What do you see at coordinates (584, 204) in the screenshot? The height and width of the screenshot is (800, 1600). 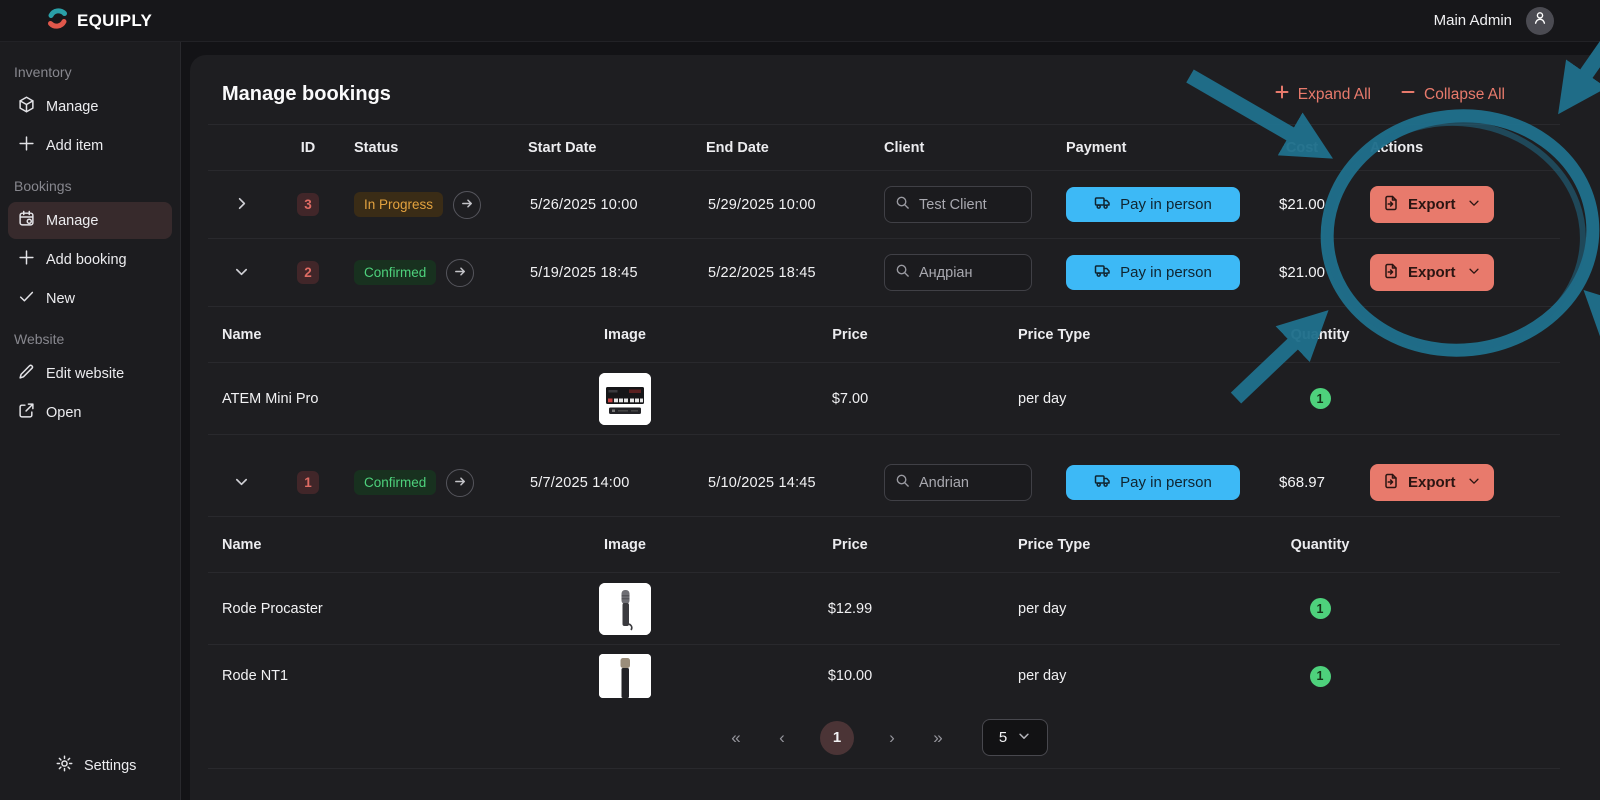 I see `start-date-cell: 5/26/2025 10:00` at bounding box center [584, 204].